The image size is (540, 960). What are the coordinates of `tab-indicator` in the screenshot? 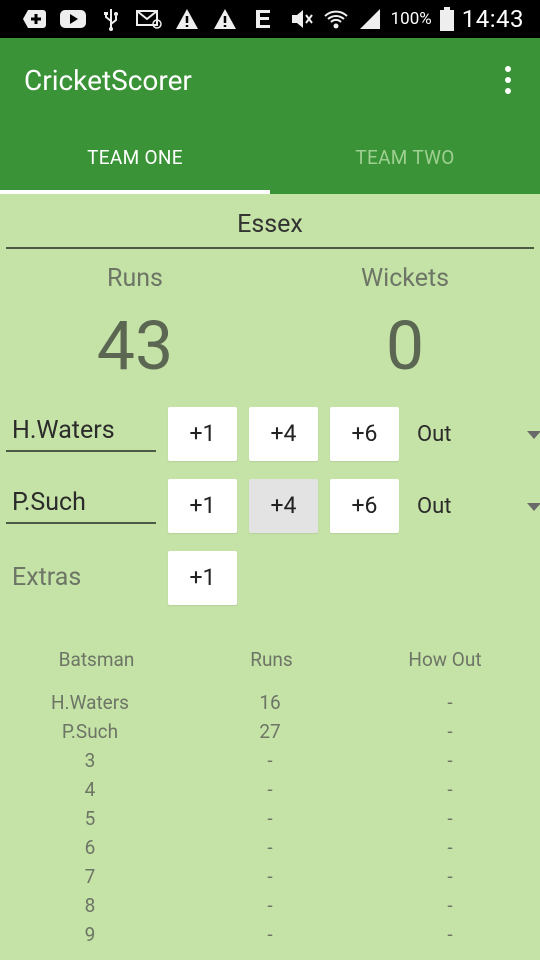 It's located at (135, 192).